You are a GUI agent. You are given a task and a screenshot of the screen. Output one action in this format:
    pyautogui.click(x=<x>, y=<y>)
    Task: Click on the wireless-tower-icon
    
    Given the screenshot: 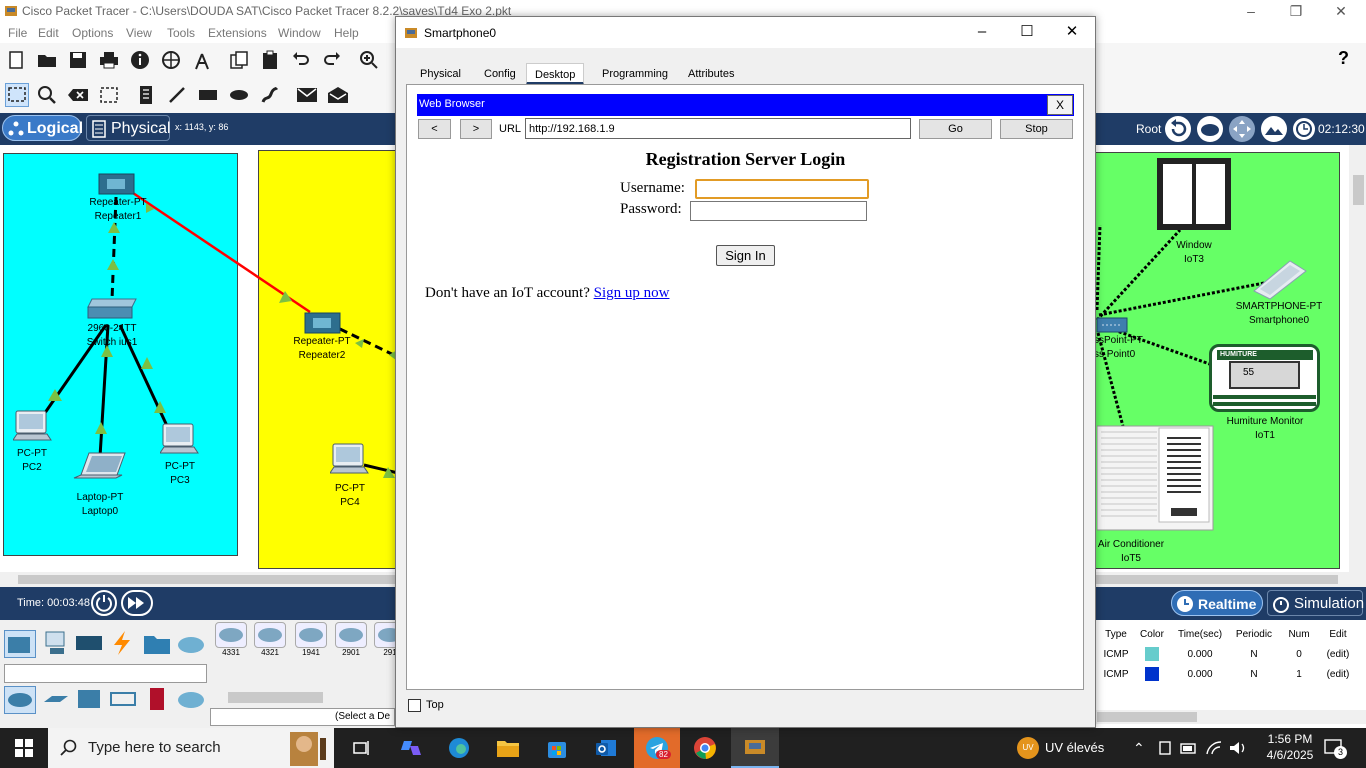 What is the action you would take?
    pyautogui.click(x=202, y=60)
    